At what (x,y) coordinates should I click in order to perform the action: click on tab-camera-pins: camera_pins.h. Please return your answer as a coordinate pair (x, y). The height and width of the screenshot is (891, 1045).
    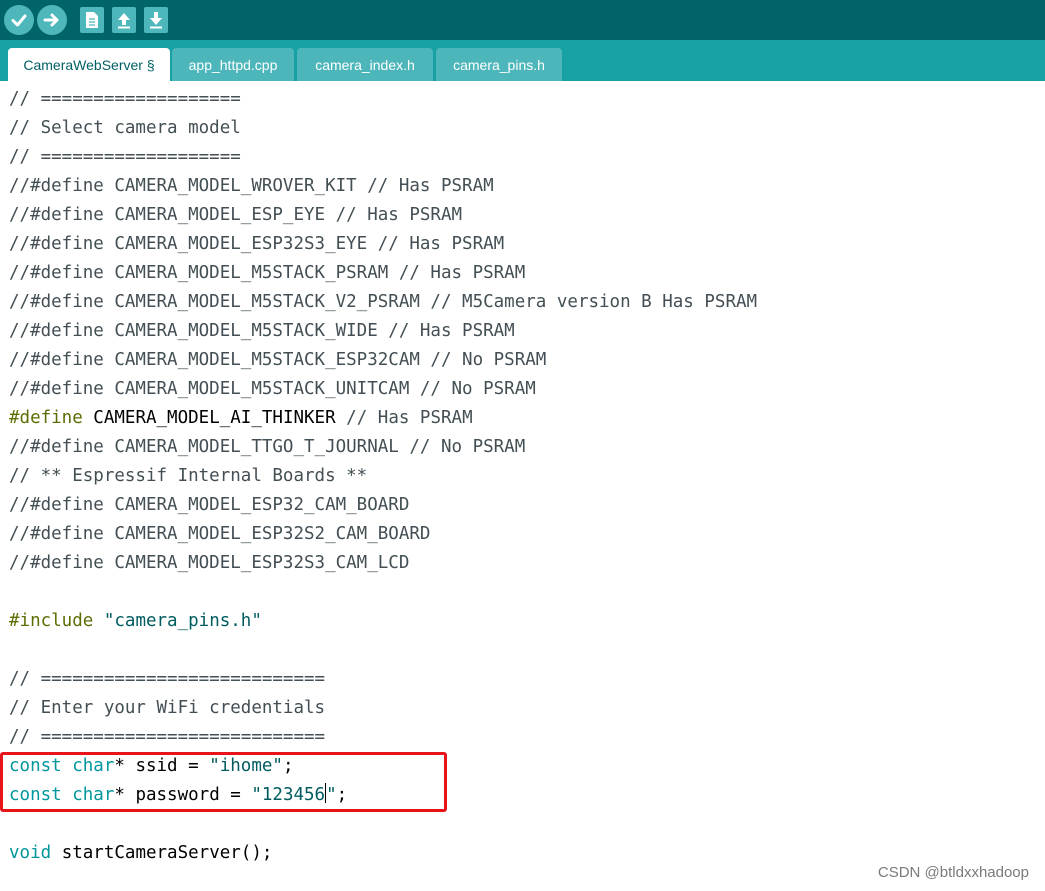
    Looking at the image, I should click on (499, 64).